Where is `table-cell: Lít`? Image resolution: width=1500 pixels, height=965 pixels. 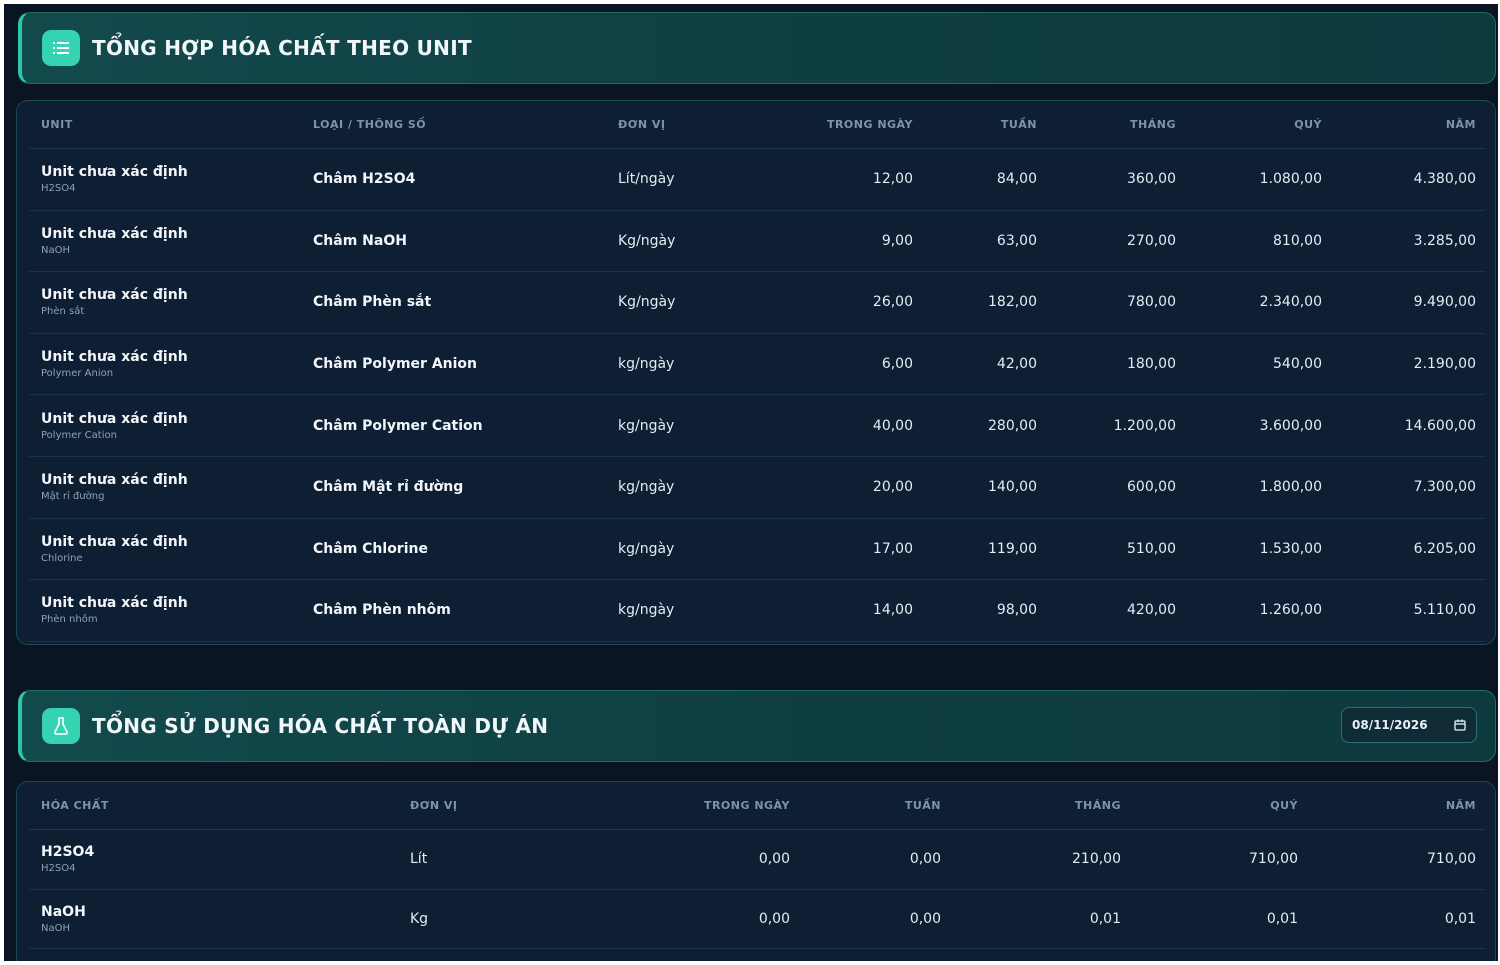
table-cell: Lít is located at coordinates (510, 859).